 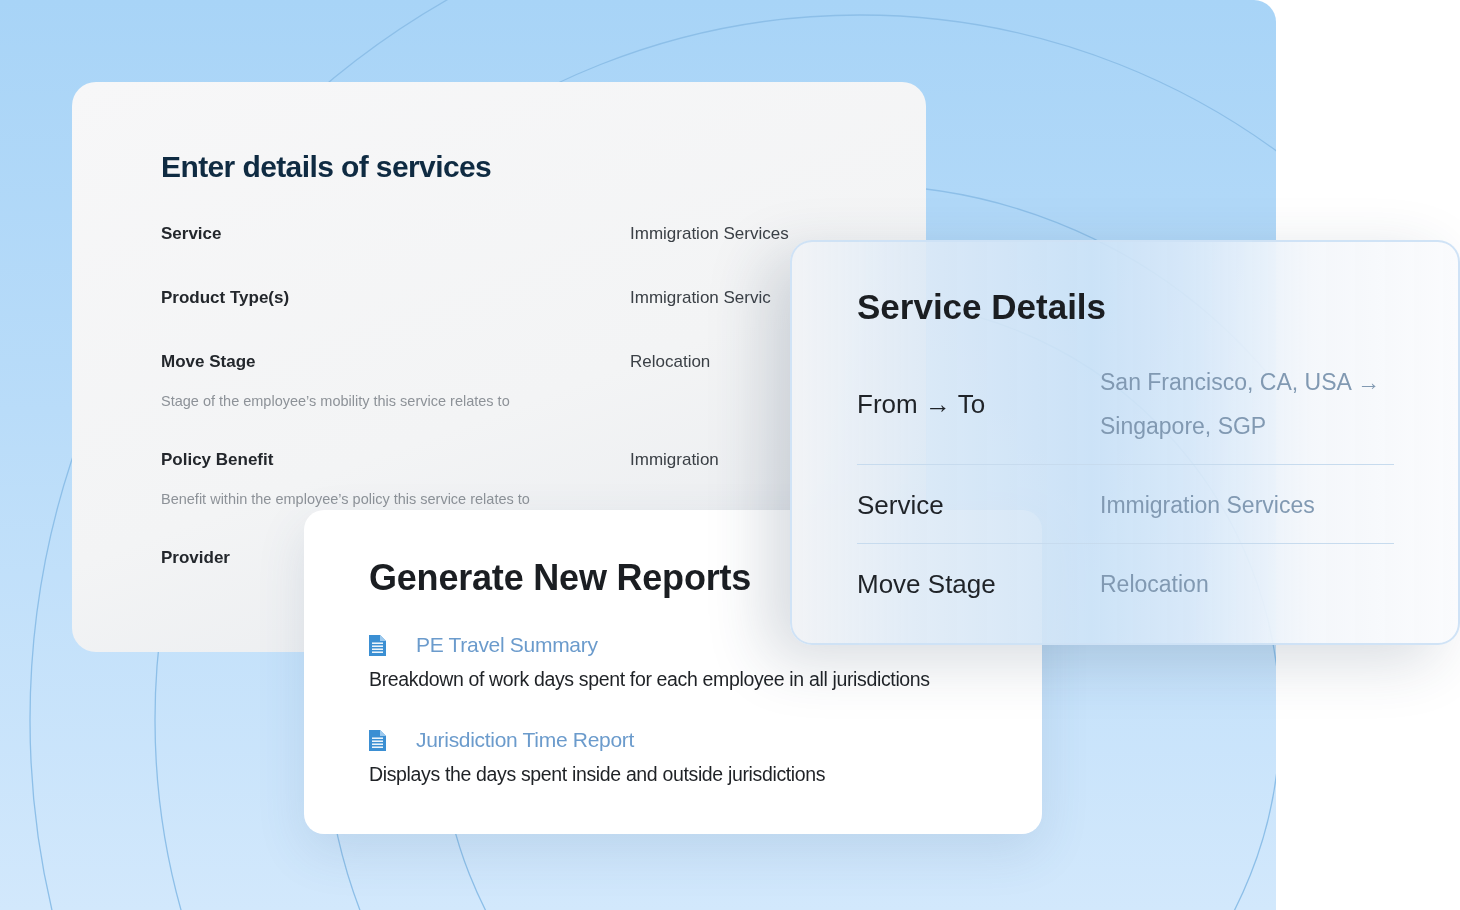 What do you see at coordinates (670, 362) in the screenshot?
I see `field-value: Relocation` at bounding box center [670, 362].